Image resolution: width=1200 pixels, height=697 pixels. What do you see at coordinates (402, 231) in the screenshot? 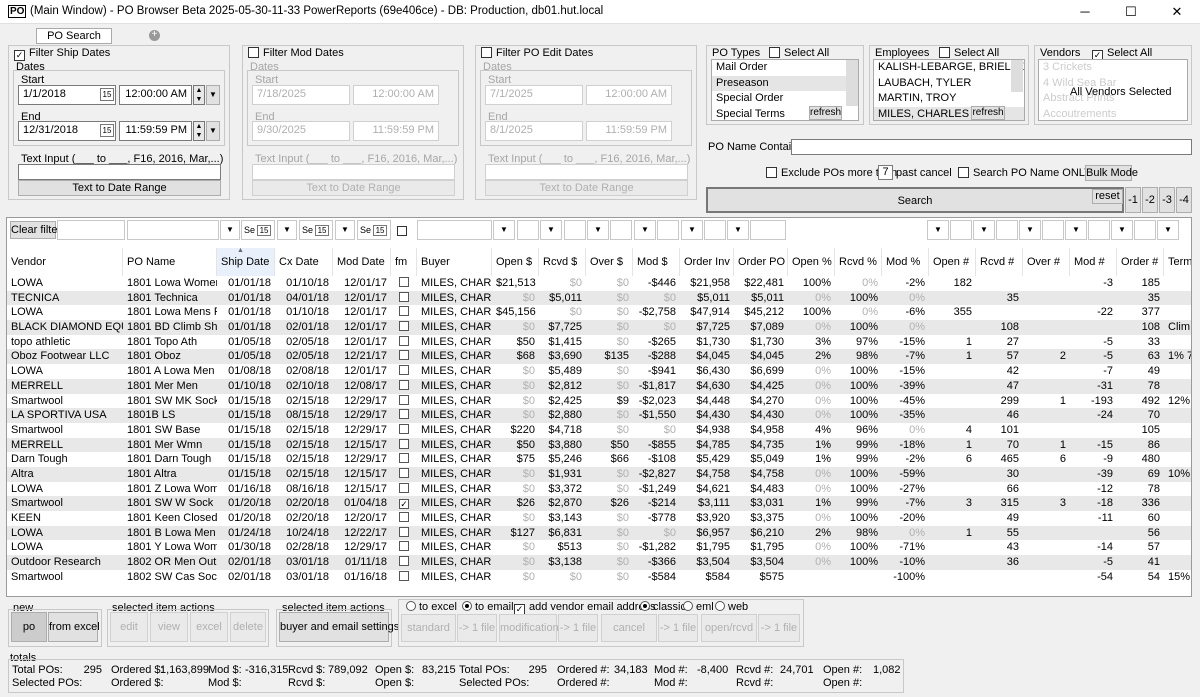
I see `filter-fm-checkbox` at bounding box center [402, 231].